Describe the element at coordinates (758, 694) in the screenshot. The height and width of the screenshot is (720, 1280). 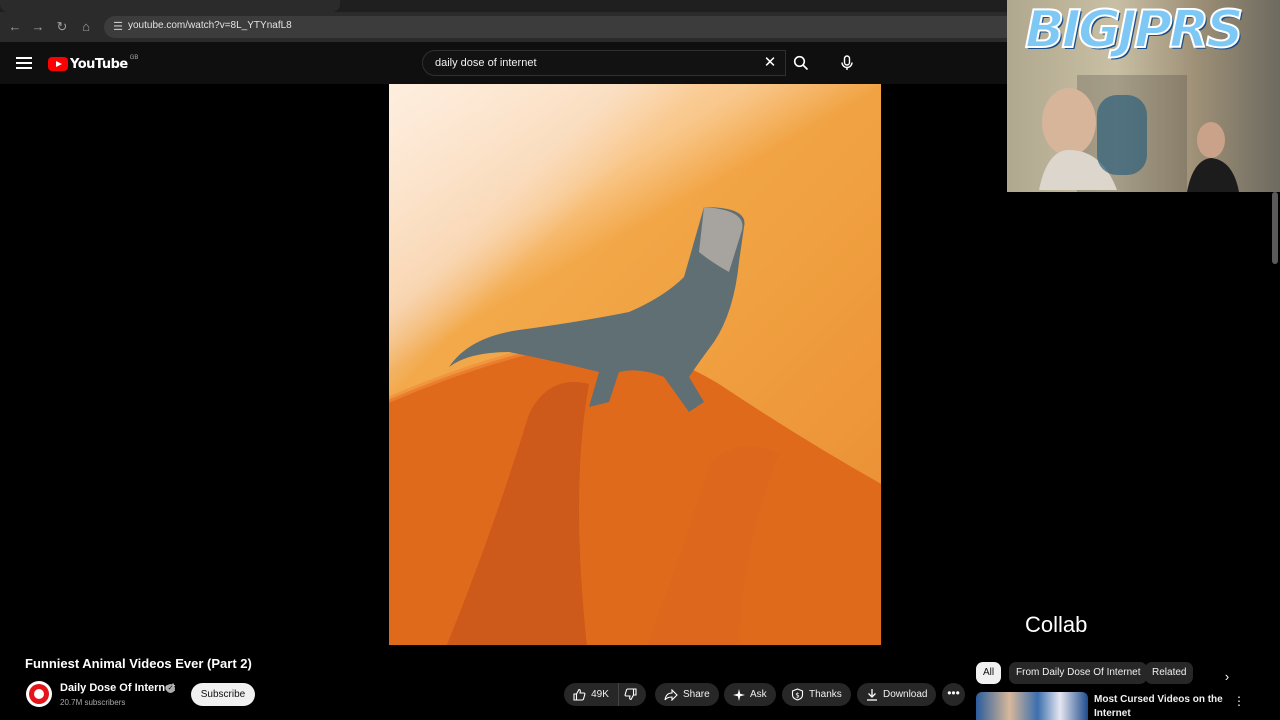
I see `ask-label: Ask` at that location.